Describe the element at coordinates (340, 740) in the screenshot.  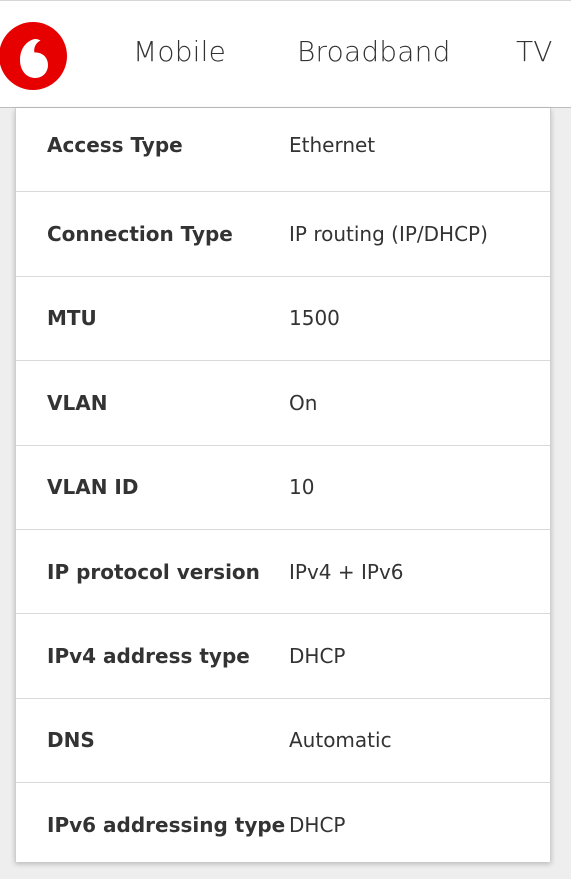
I see `row-value: Automatic` at that location.